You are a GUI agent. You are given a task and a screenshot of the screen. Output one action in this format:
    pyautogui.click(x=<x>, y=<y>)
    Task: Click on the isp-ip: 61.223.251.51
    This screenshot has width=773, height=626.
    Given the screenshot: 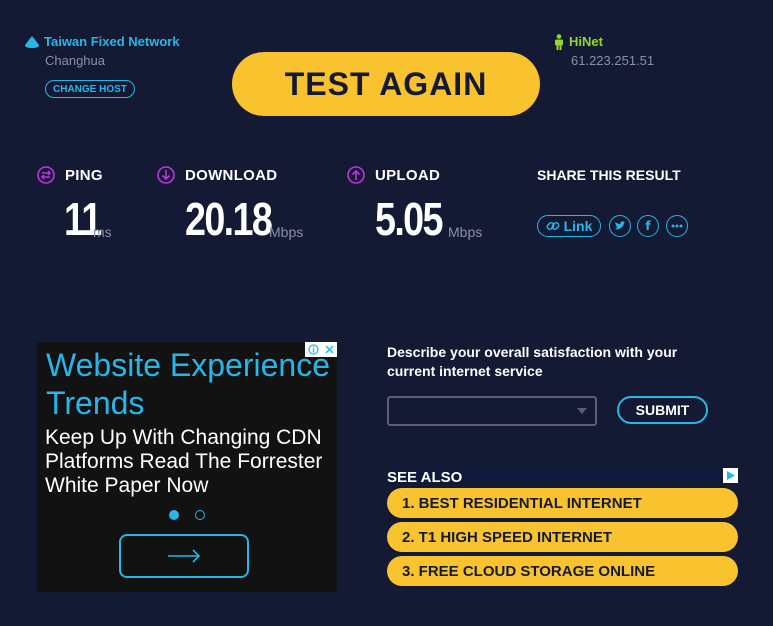 What is the action you would take?
    pyautogui.click(x=613, y=60)
    